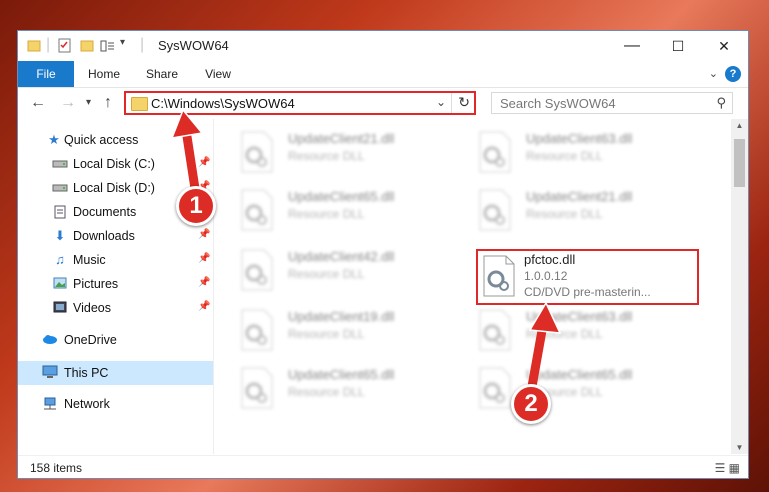 The height and width of the screenshot is (492, 769). Describe the element at coordinates (579, 196) in the screenshot. I see `file-name: UpdateClient21.dll` at that location.